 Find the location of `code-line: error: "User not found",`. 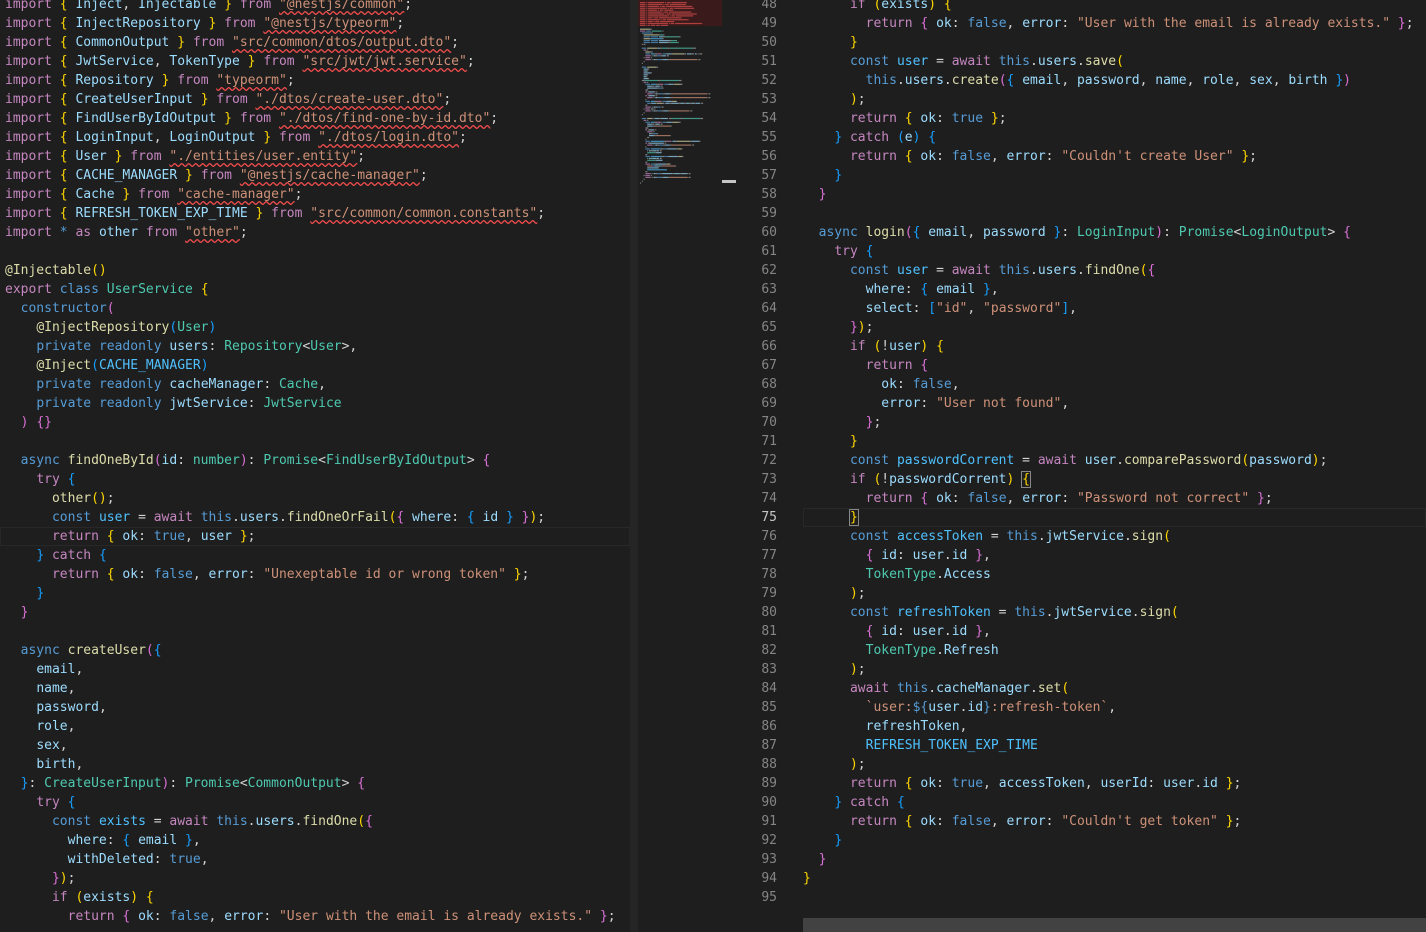

code-line: error: "User not found", is located at coordinates (936, 403).